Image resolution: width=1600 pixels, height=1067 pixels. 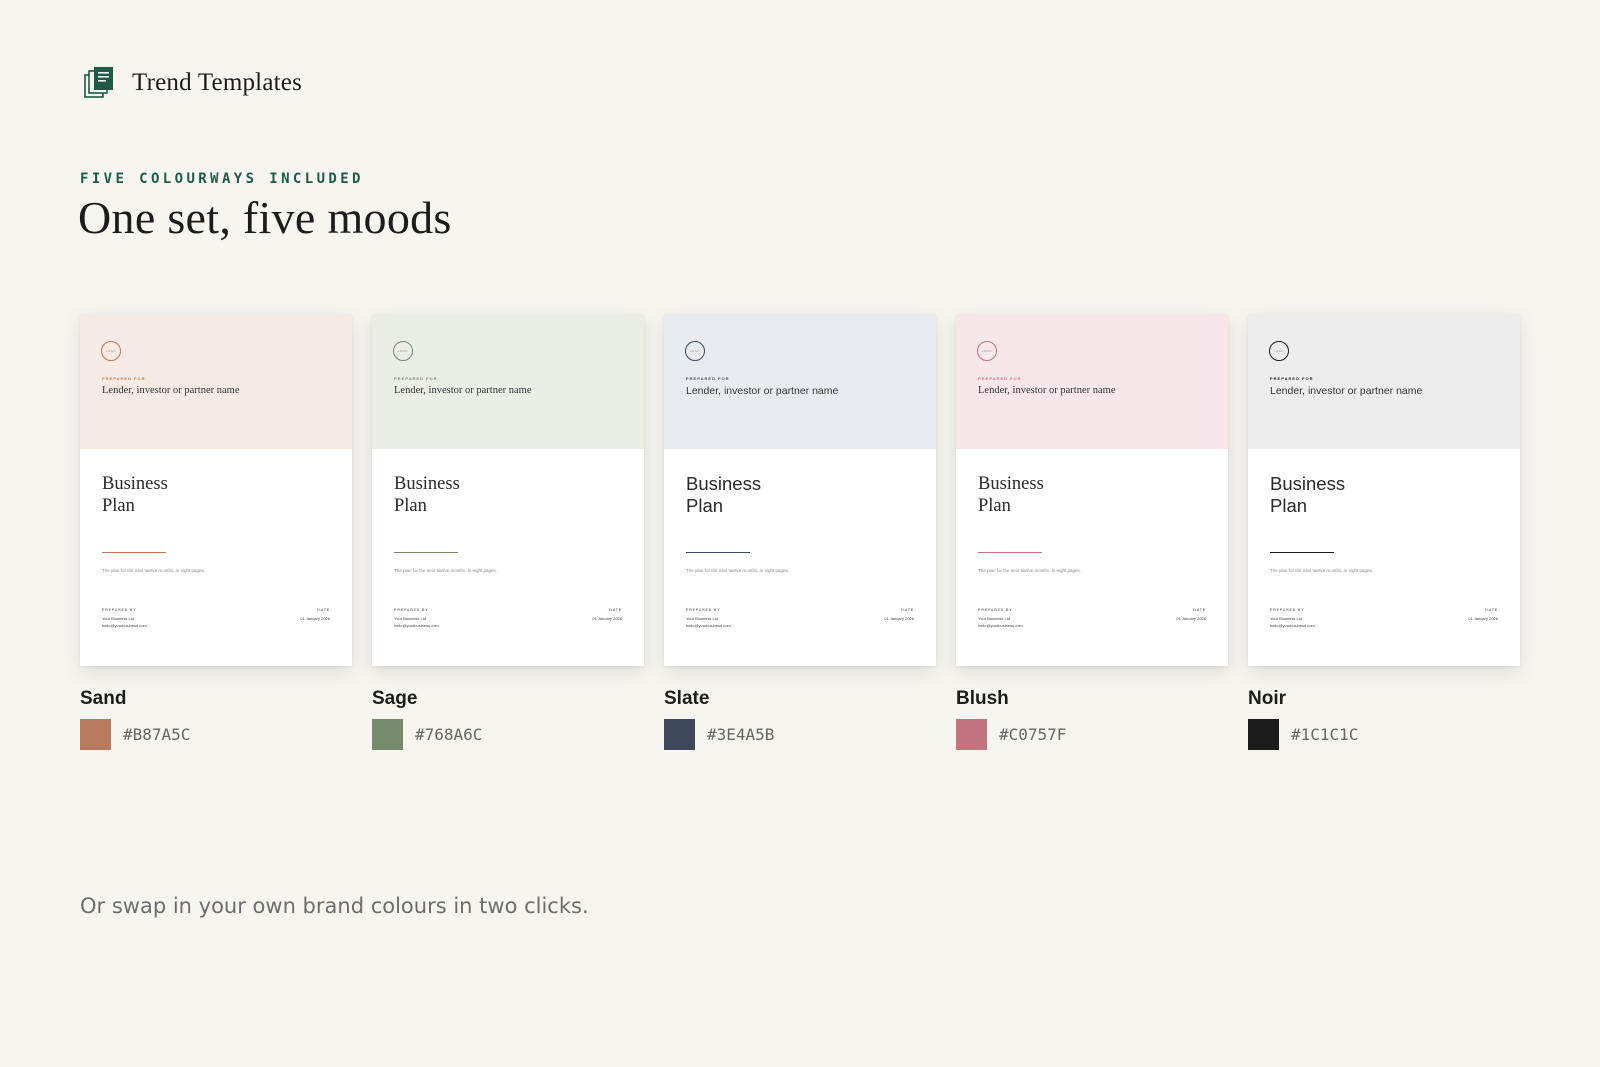 What do you see at coordinates (98, 82) in the screenshot?
I see `stacked-document-icon` at bounding box center [98, 82].